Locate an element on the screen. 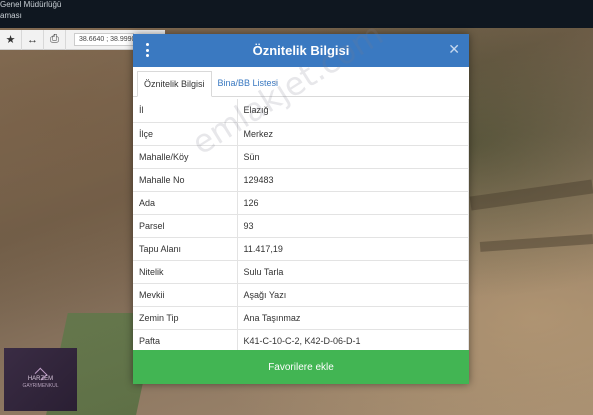  logo-line2: GAYRIMENKUL is located at coordinates (40, 386).